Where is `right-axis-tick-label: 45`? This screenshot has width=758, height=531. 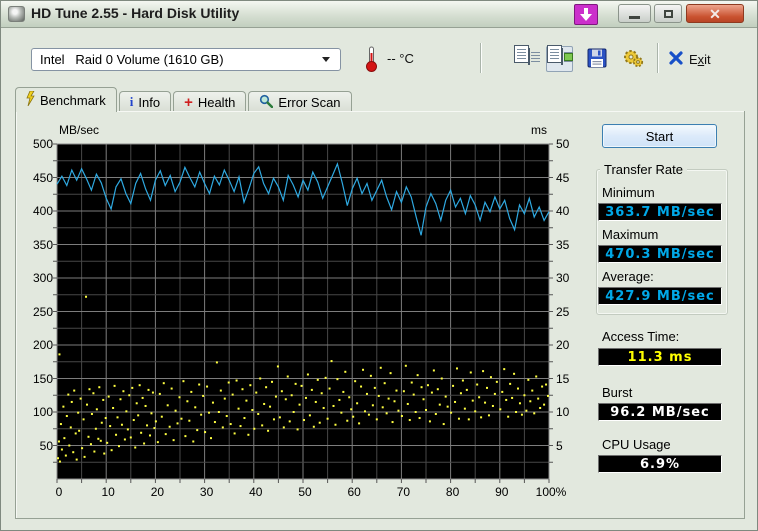
right-axis-tick-label: 45 is located at coordinates (563, 177).